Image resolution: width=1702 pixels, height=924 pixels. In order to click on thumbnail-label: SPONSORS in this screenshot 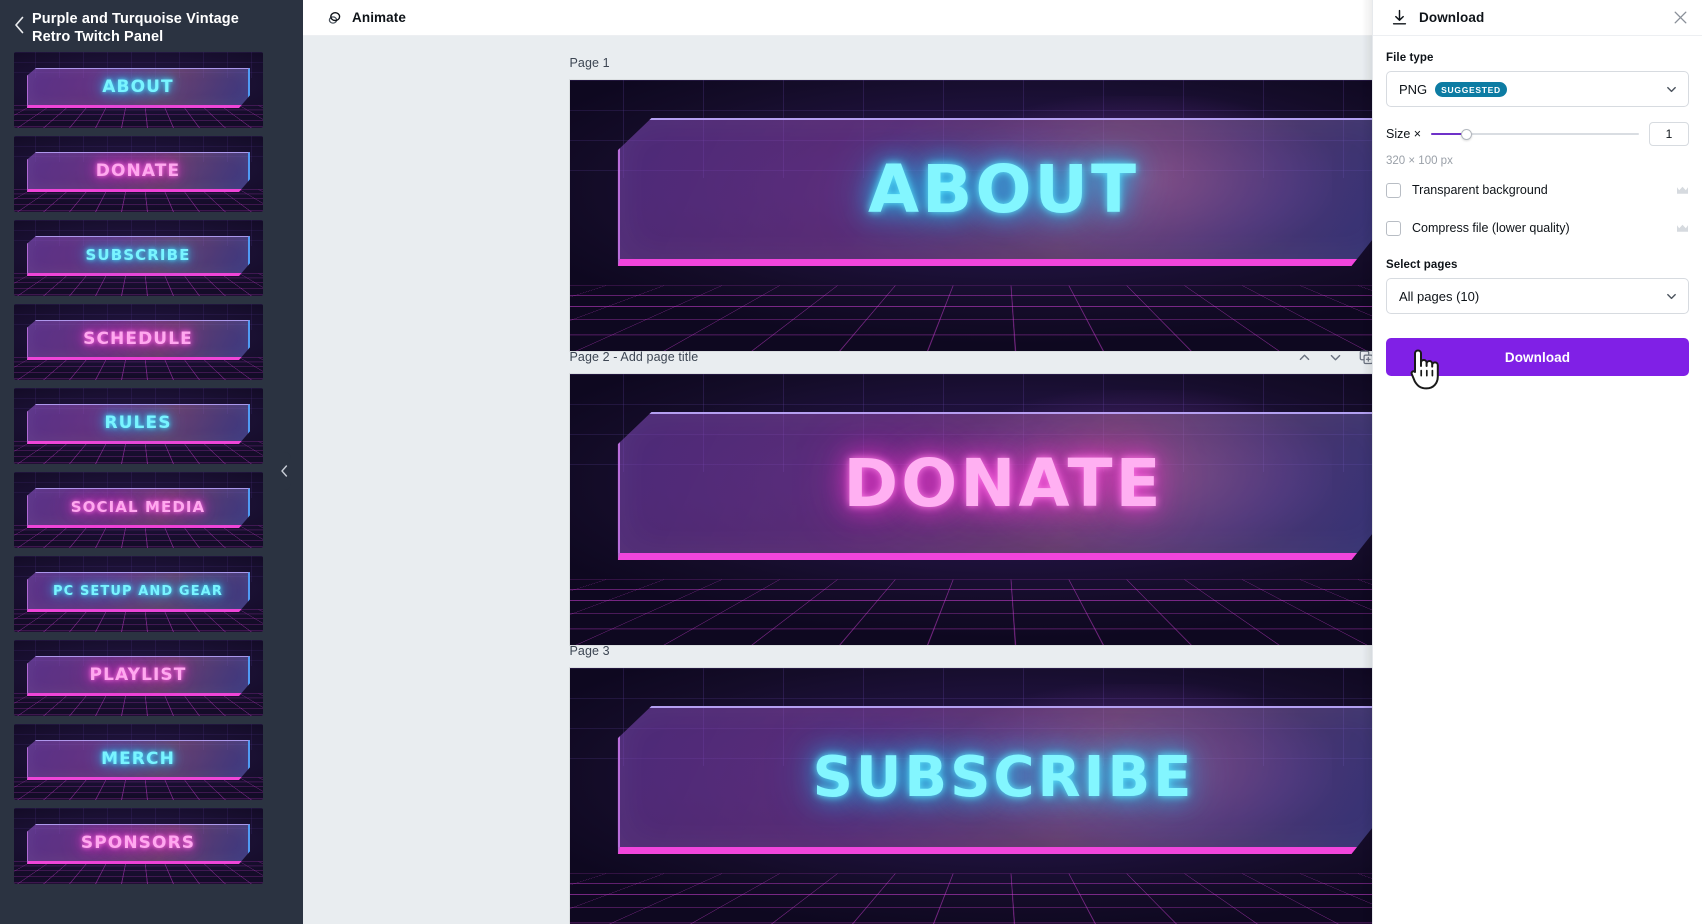, I will do `click(138, 843)`.